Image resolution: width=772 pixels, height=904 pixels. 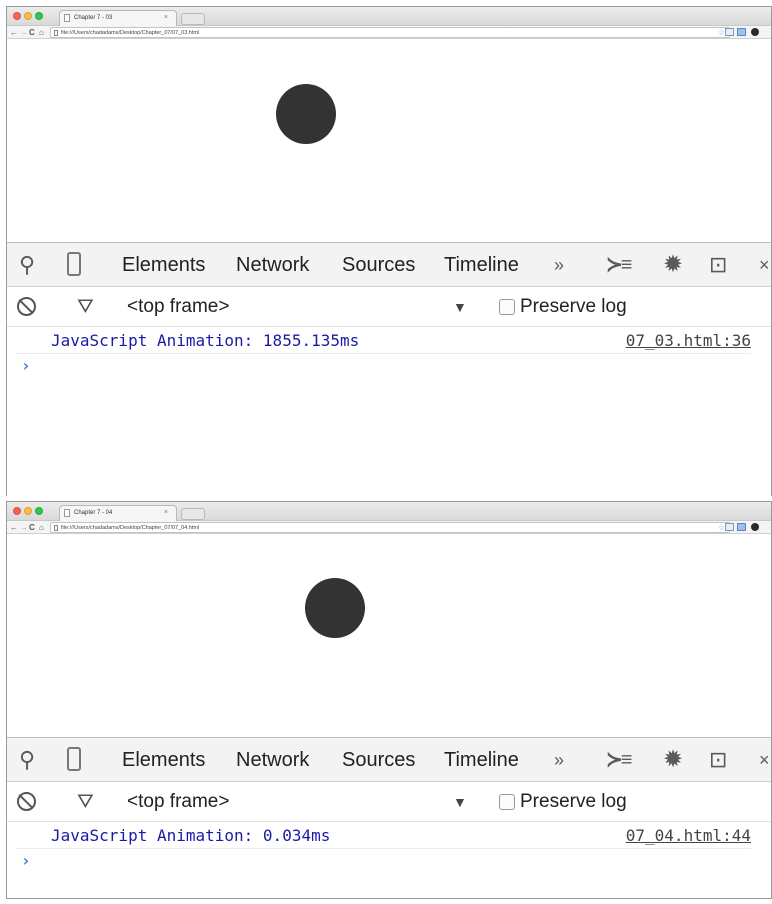 What do you see at coordinates (205, 340) in the screenshot?
I see `console-log-message: JavaScript Animation: 1855.135ms` at bounding box center [205, 340].